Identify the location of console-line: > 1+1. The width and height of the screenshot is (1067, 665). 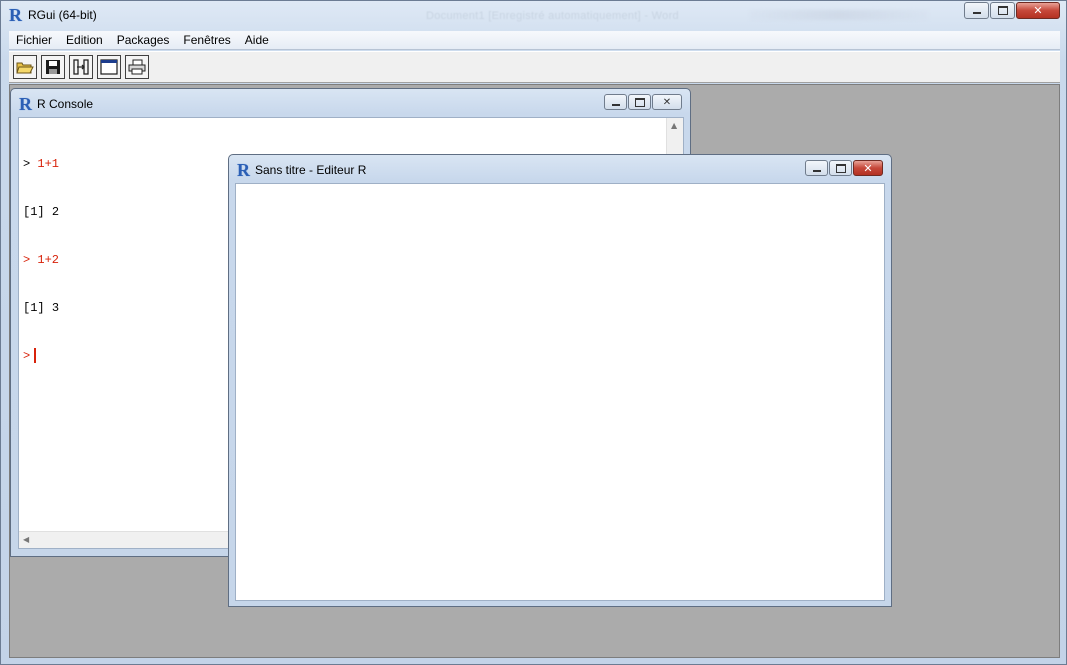
(59, 164).